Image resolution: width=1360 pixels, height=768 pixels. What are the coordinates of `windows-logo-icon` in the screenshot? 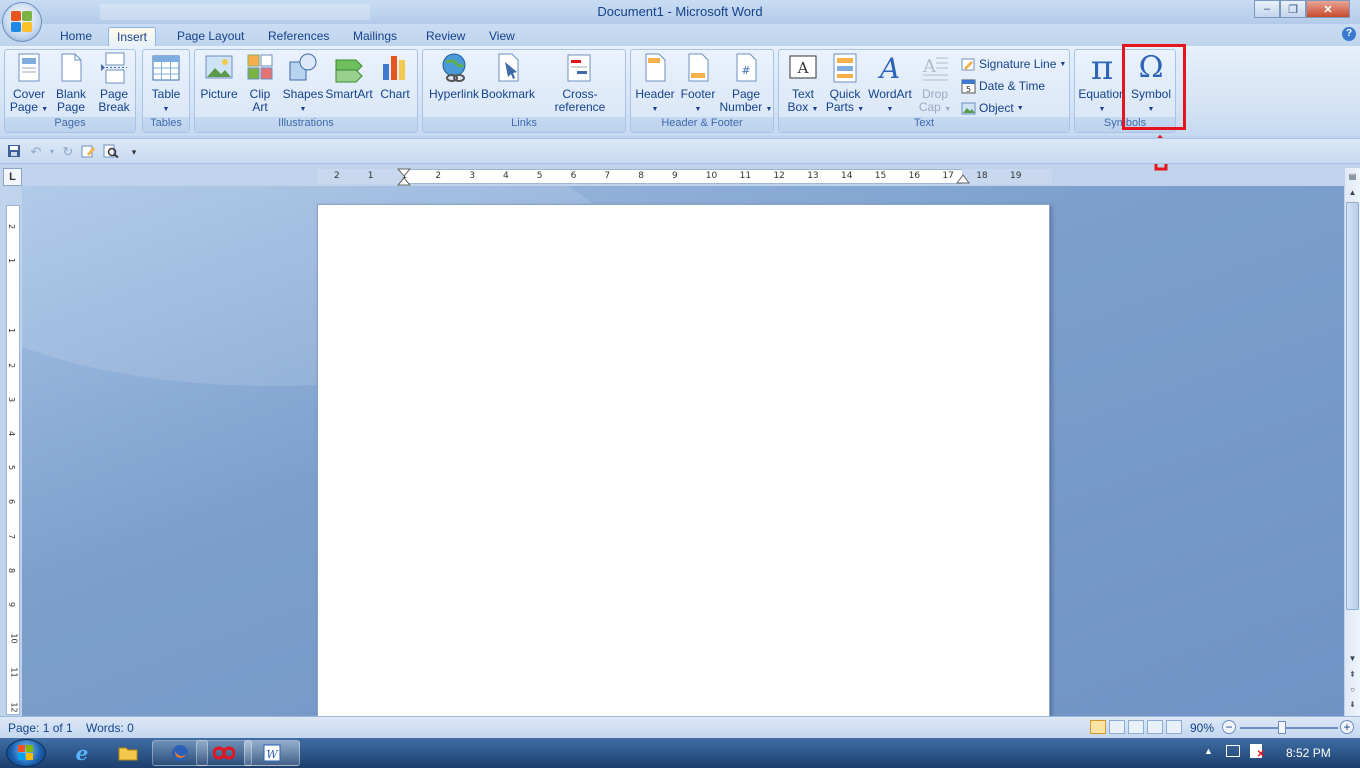 It's located at (25, 752).